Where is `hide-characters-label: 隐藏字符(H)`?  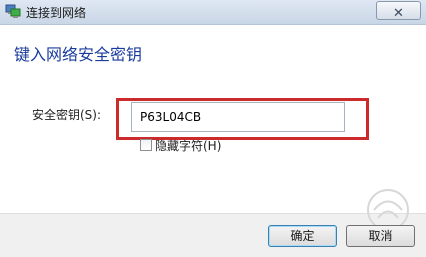 hide-characters-label: 隐藏字符(H) is located at coordinates (188, 145).